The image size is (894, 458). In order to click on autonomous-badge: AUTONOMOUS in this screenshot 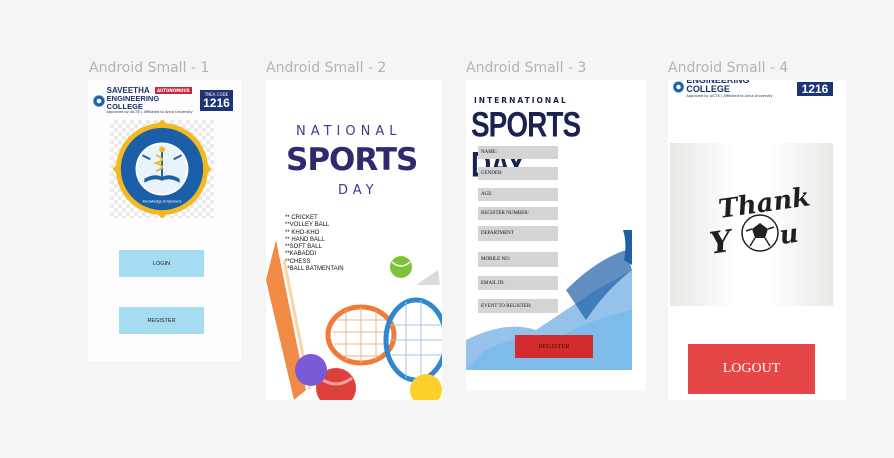, I will do `click(173, 90)`.